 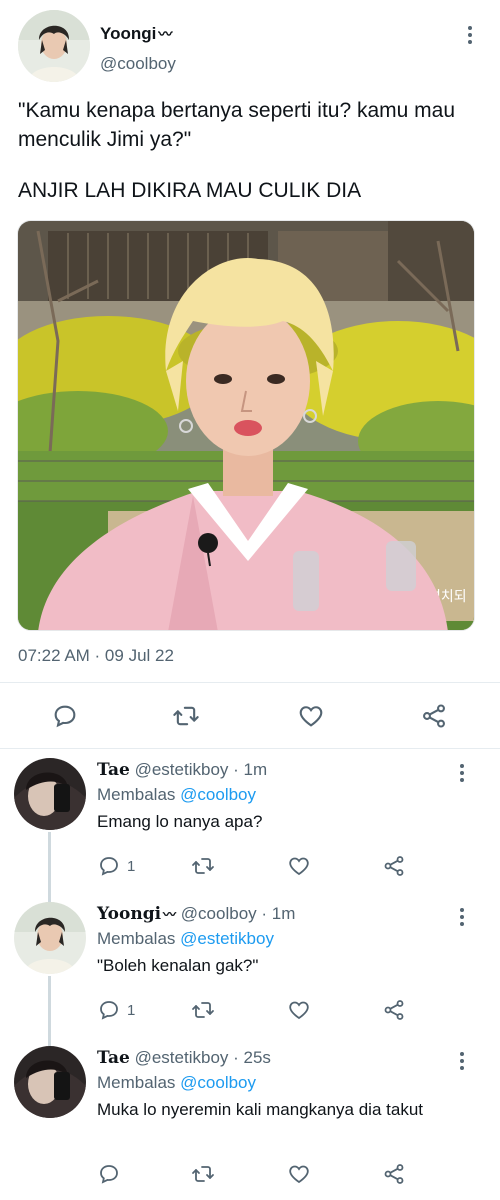 What do you see at coordinates (250, 47) in the screenshot?
I see `main-tweet-header: Yoongi 〰 @coolboy` at bounding box center [250, 47].